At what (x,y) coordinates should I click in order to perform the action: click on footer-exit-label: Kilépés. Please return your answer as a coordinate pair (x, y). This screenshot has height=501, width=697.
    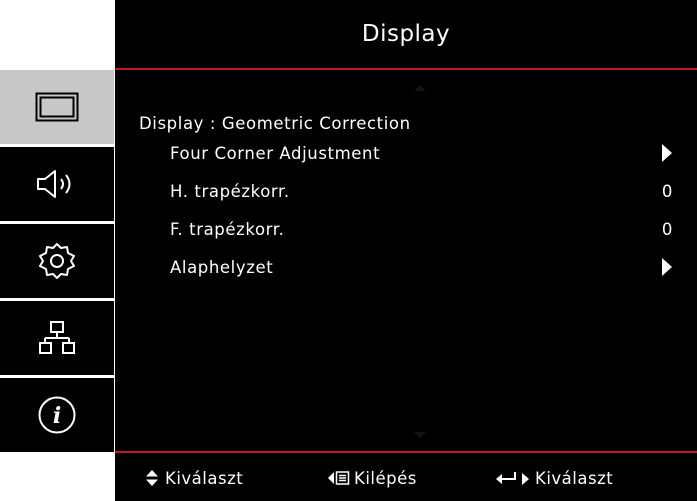
    Looking at the image, I should click on (385, 478).